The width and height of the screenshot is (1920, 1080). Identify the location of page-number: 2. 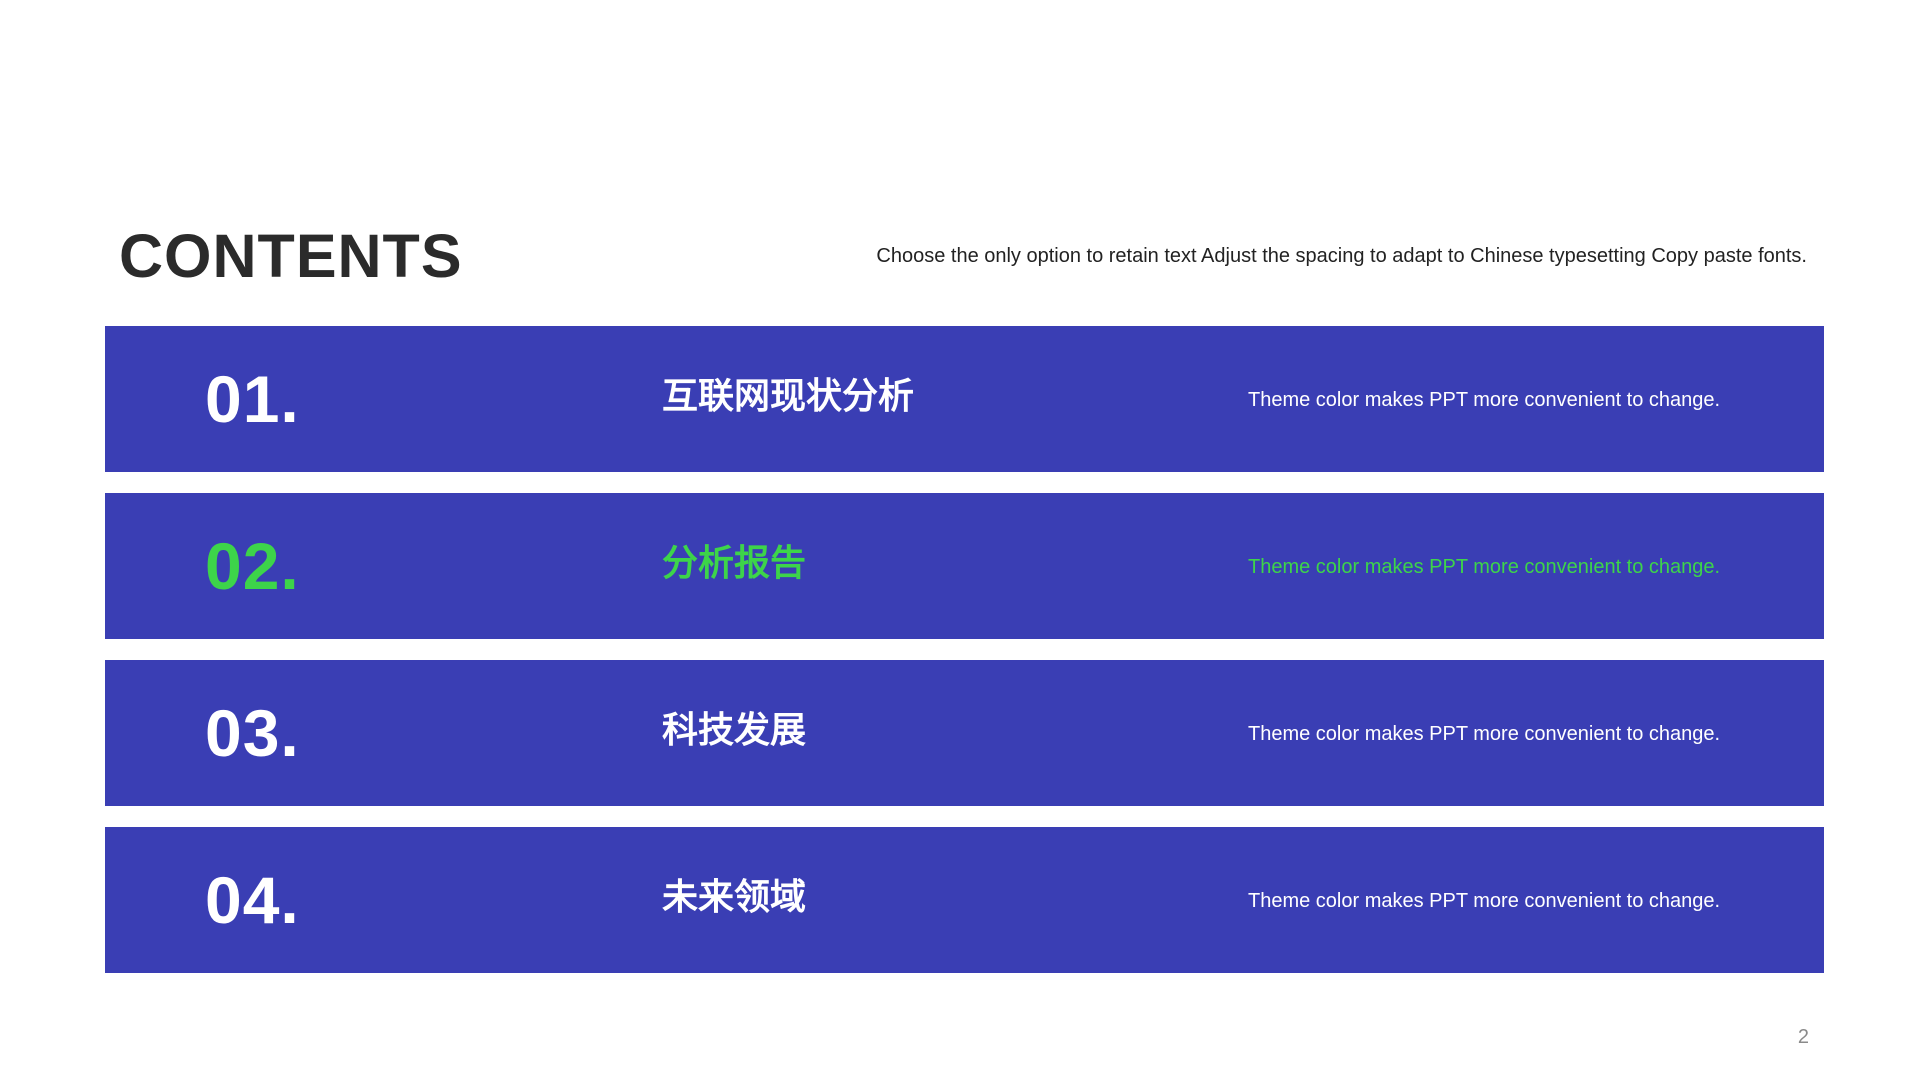
(1803, 1037).